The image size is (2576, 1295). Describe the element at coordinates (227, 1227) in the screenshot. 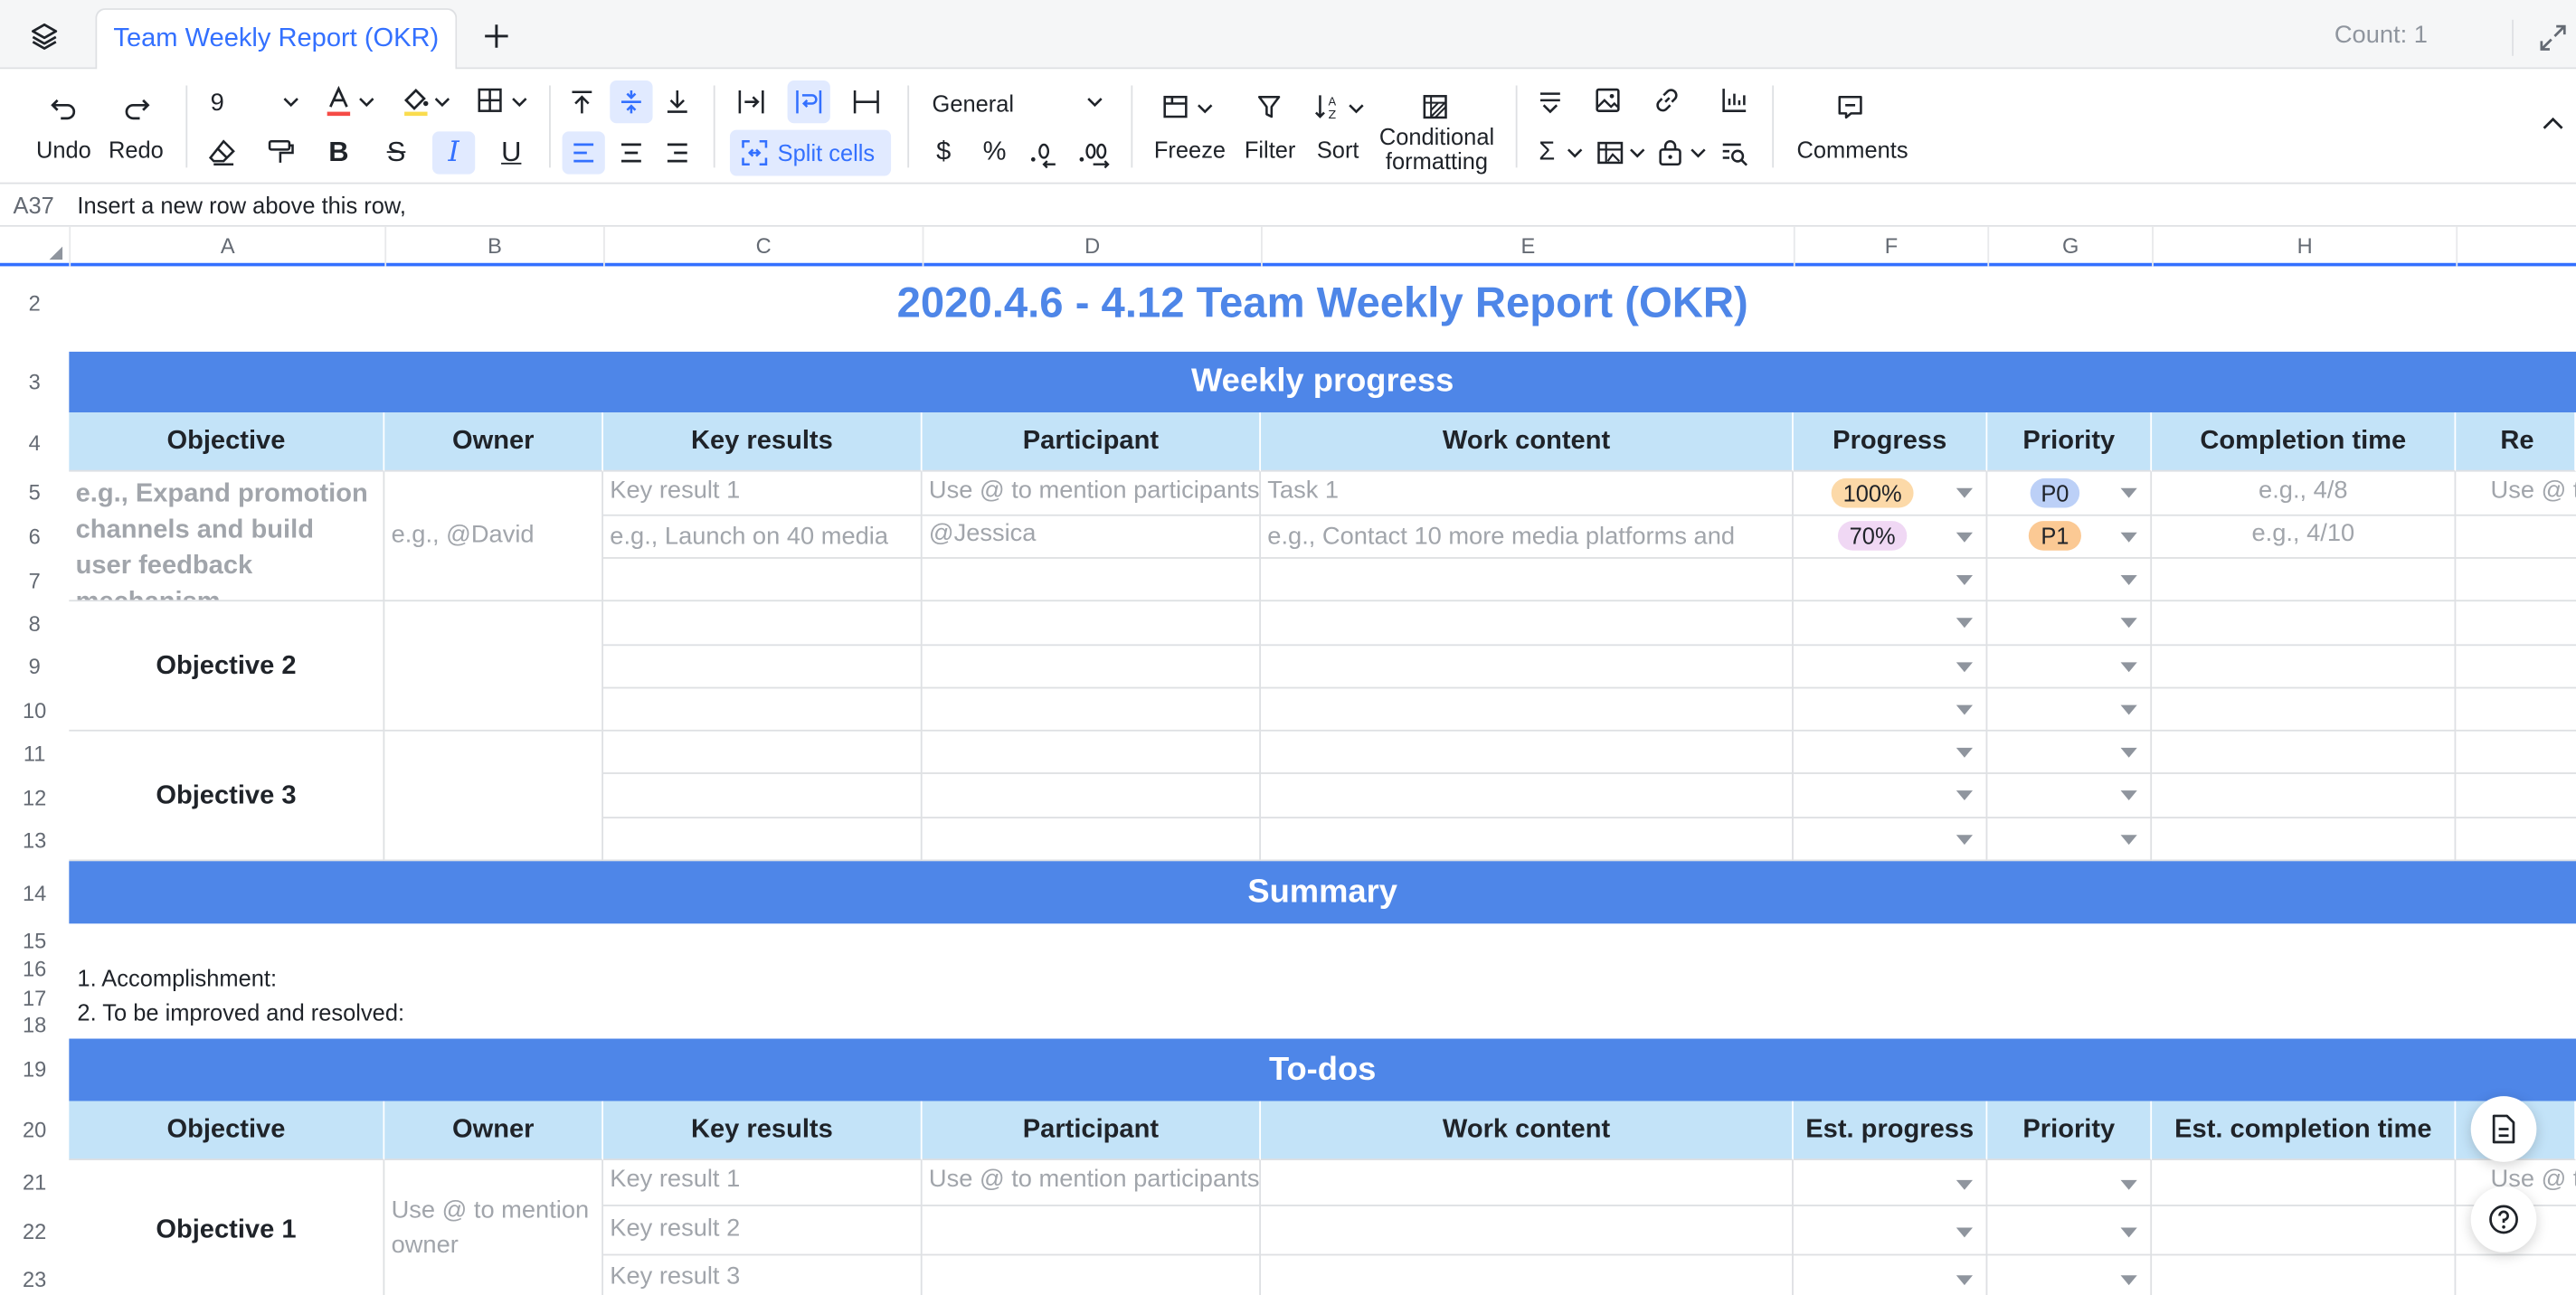

I see `todo-objective-1-cell: Objective 1` at that location.